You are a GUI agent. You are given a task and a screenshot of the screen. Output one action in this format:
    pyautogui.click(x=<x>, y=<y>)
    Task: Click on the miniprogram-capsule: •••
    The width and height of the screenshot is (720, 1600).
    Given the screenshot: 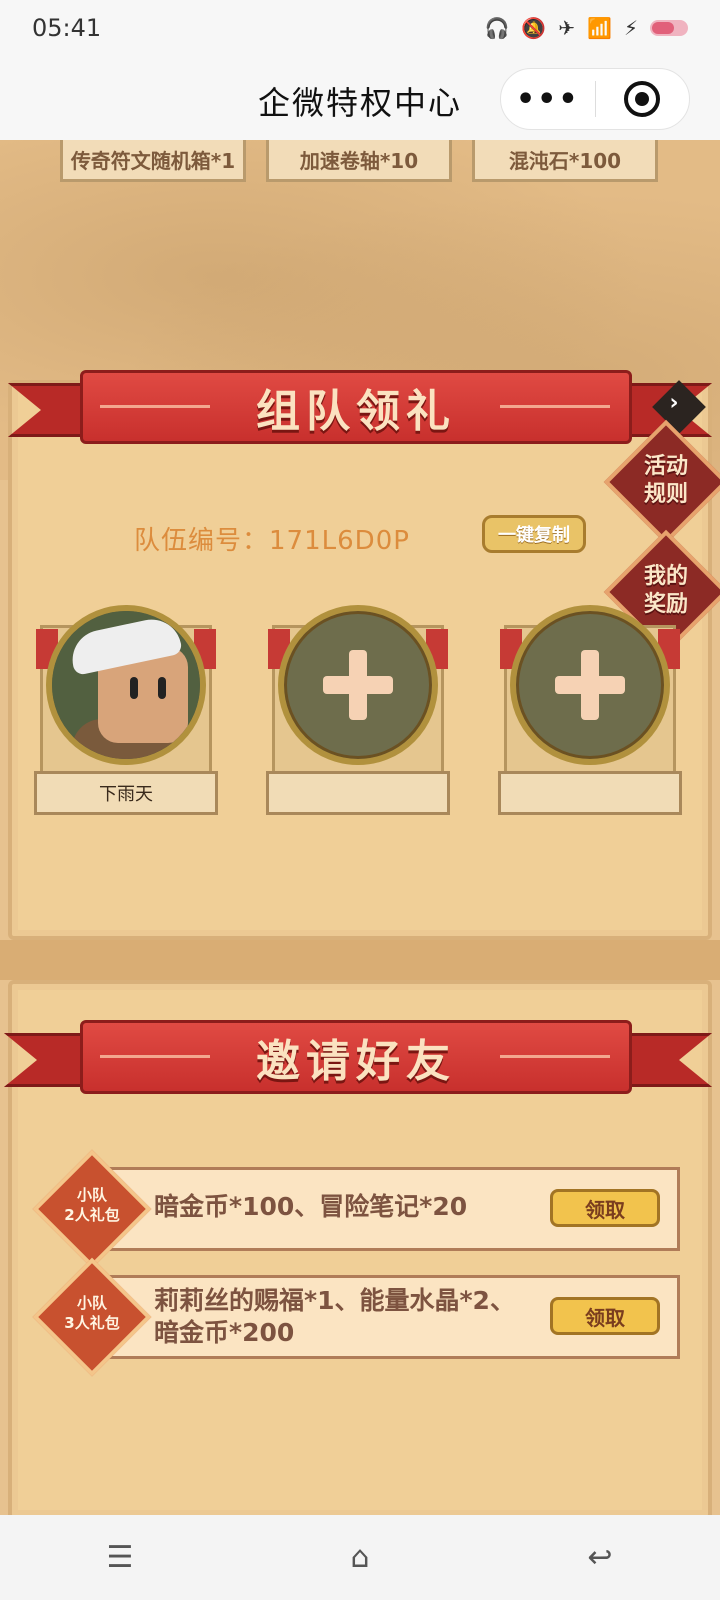 What is the action you would take?
    pyautogui.click(x=595, y=99)
    